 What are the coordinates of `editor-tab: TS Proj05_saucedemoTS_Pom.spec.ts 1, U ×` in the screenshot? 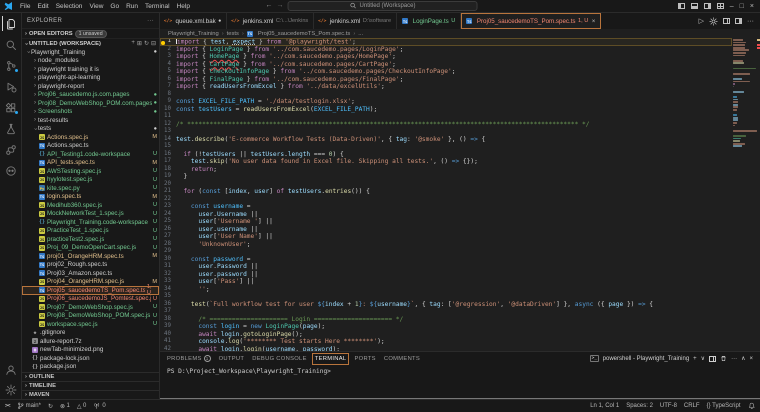 It's located at (531, 21).